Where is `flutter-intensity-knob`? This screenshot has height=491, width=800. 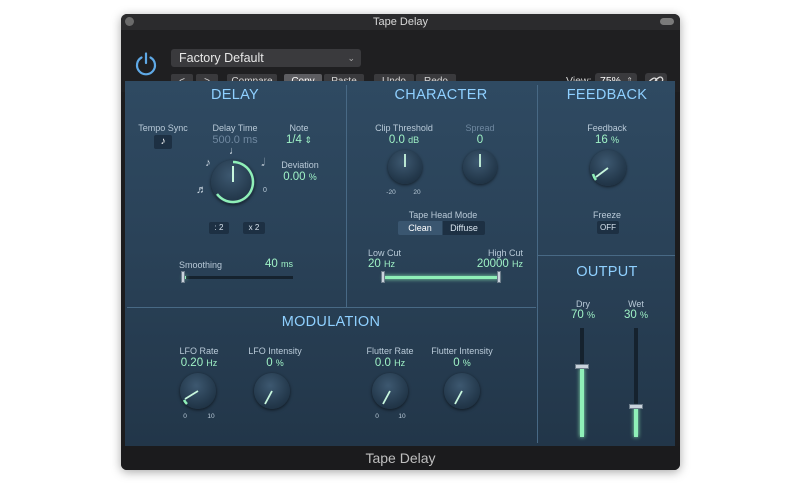
flutter-intensity-knob is located at coordinates (462, 391).